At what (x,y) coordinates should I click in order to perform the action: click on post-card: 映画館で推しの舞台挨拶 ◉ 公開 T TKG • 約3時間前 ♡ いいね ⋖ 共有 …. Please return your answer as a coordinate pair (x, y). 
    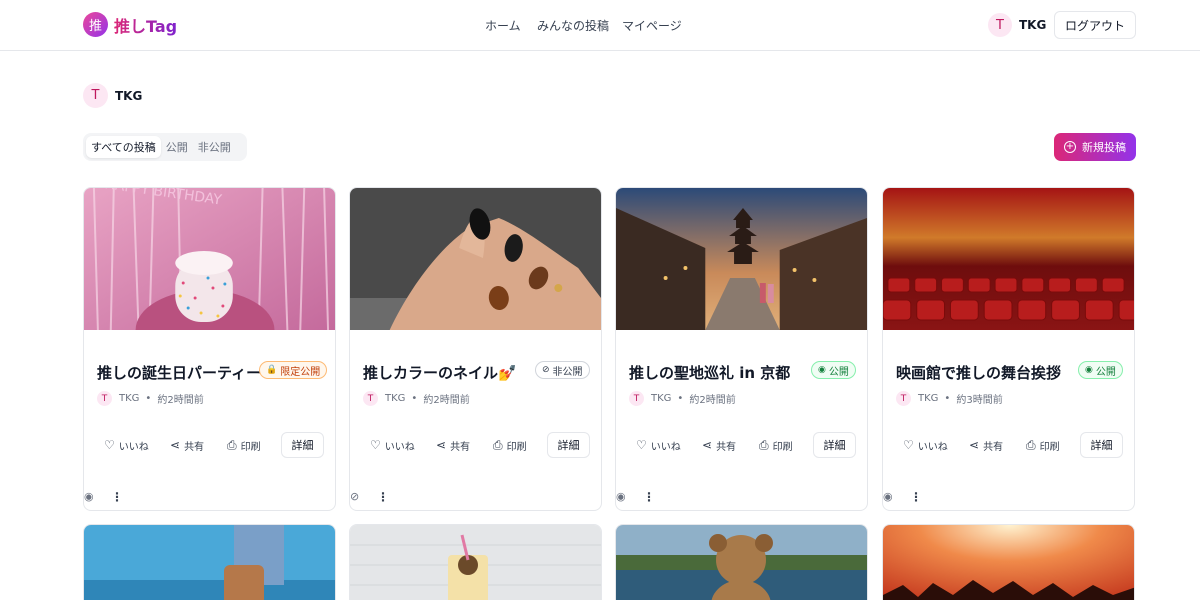
    Looking at the image, I should click on (1008, 349).